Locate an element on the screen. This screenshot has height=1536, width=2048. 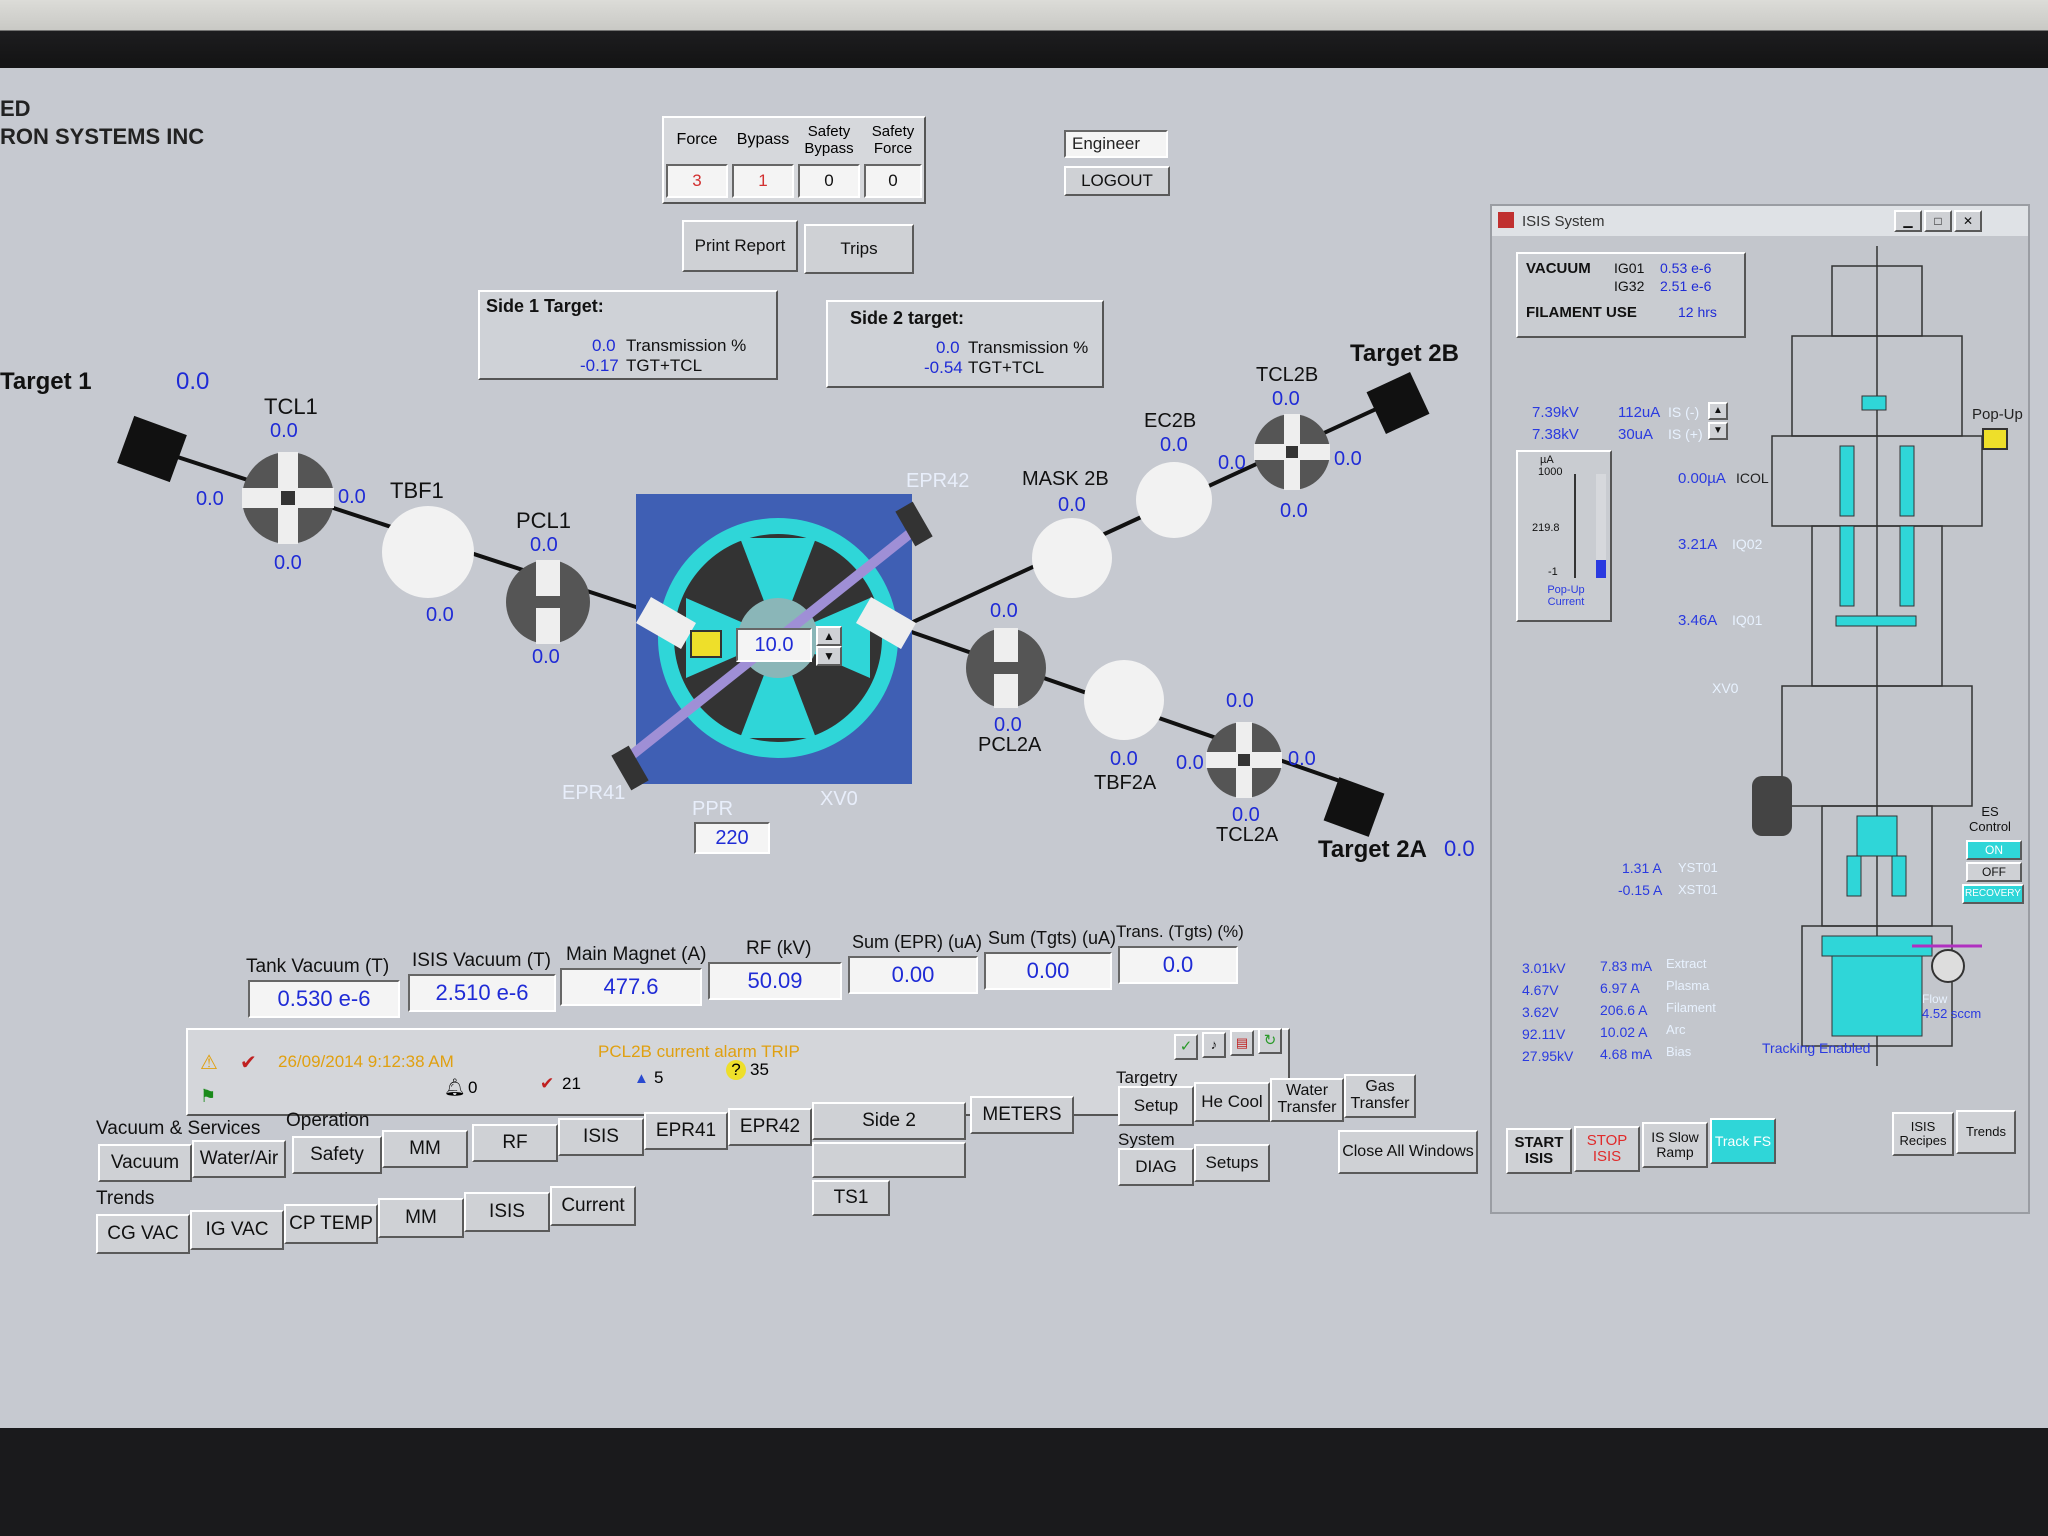
alarm-message: PCL2B current alarm TRIP is located at coordinates (699, 1052).